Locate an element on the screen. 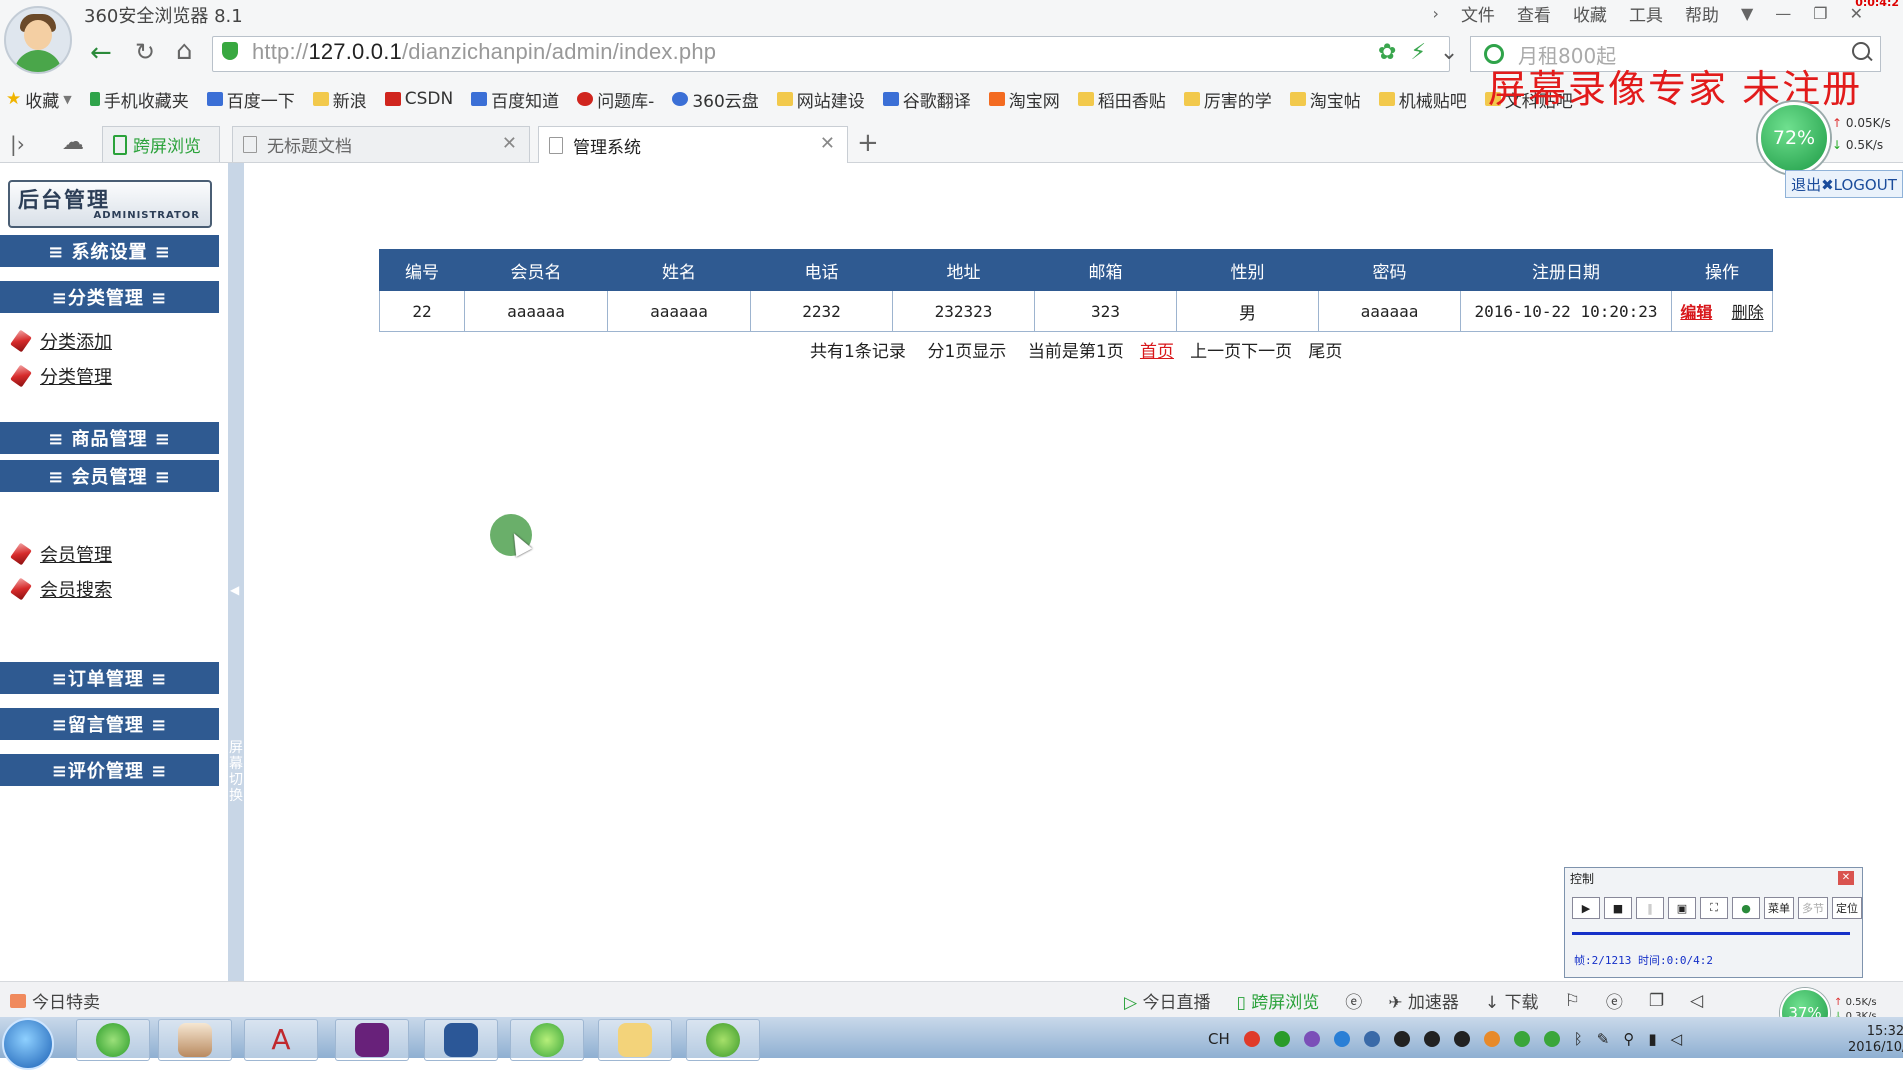 This screenshot has width=1903, height=1070. taskbar-word is located at coordinates (461, 1040).